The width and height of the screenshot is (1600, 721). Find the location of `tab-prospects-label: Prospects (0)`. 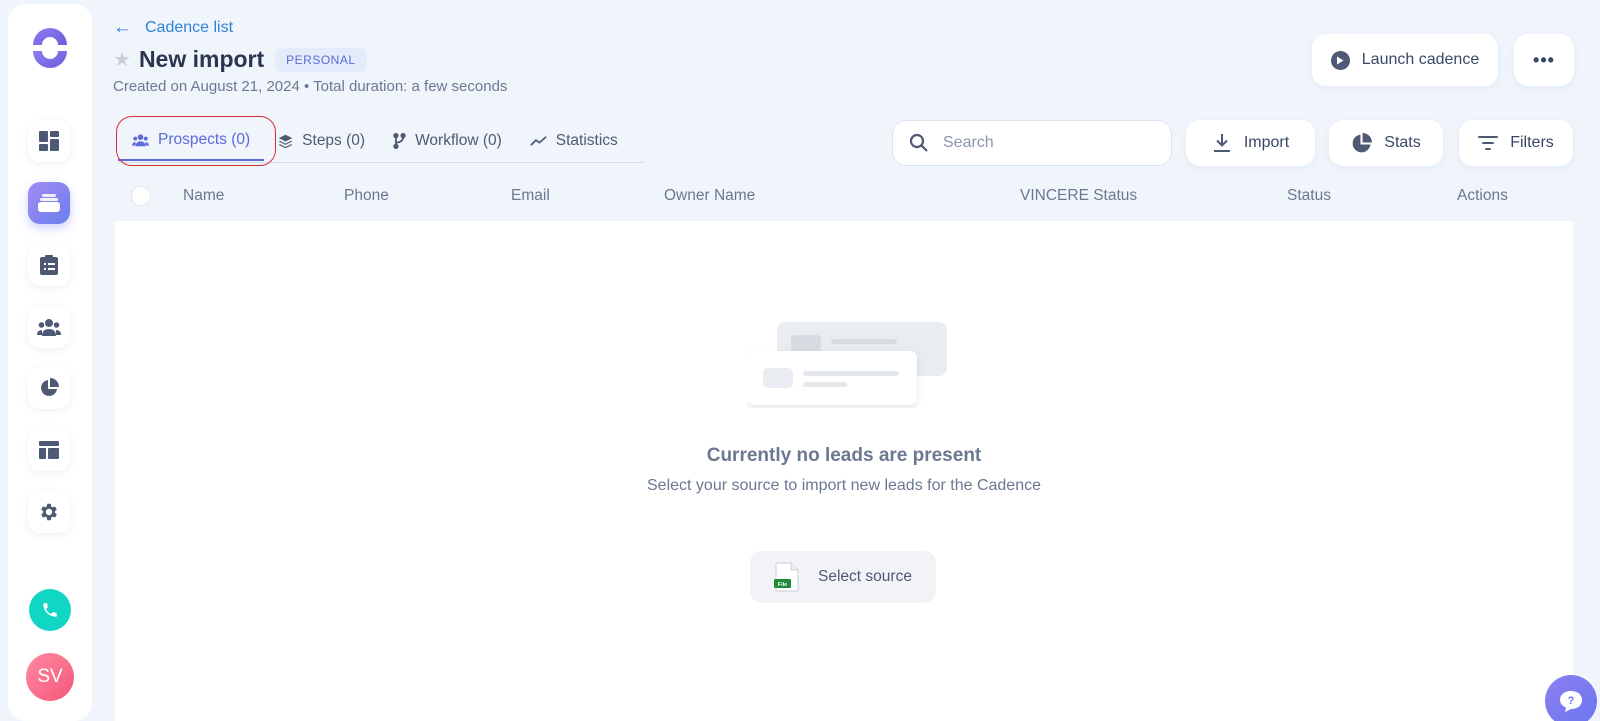

tab-prospects-label: Prospects (0) is located at coordinates (204, 139).